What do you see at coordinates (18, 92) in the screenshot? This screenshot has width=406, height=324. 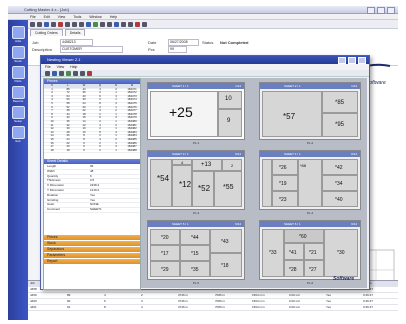 I see `reports-icon` at bounding box center [18, 92].